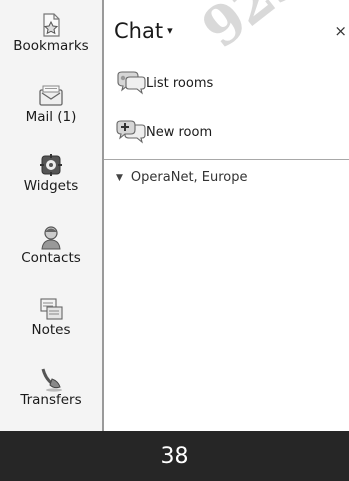 The image size is (349, 481). I want to click on page-number: 38, so click(174, 456).